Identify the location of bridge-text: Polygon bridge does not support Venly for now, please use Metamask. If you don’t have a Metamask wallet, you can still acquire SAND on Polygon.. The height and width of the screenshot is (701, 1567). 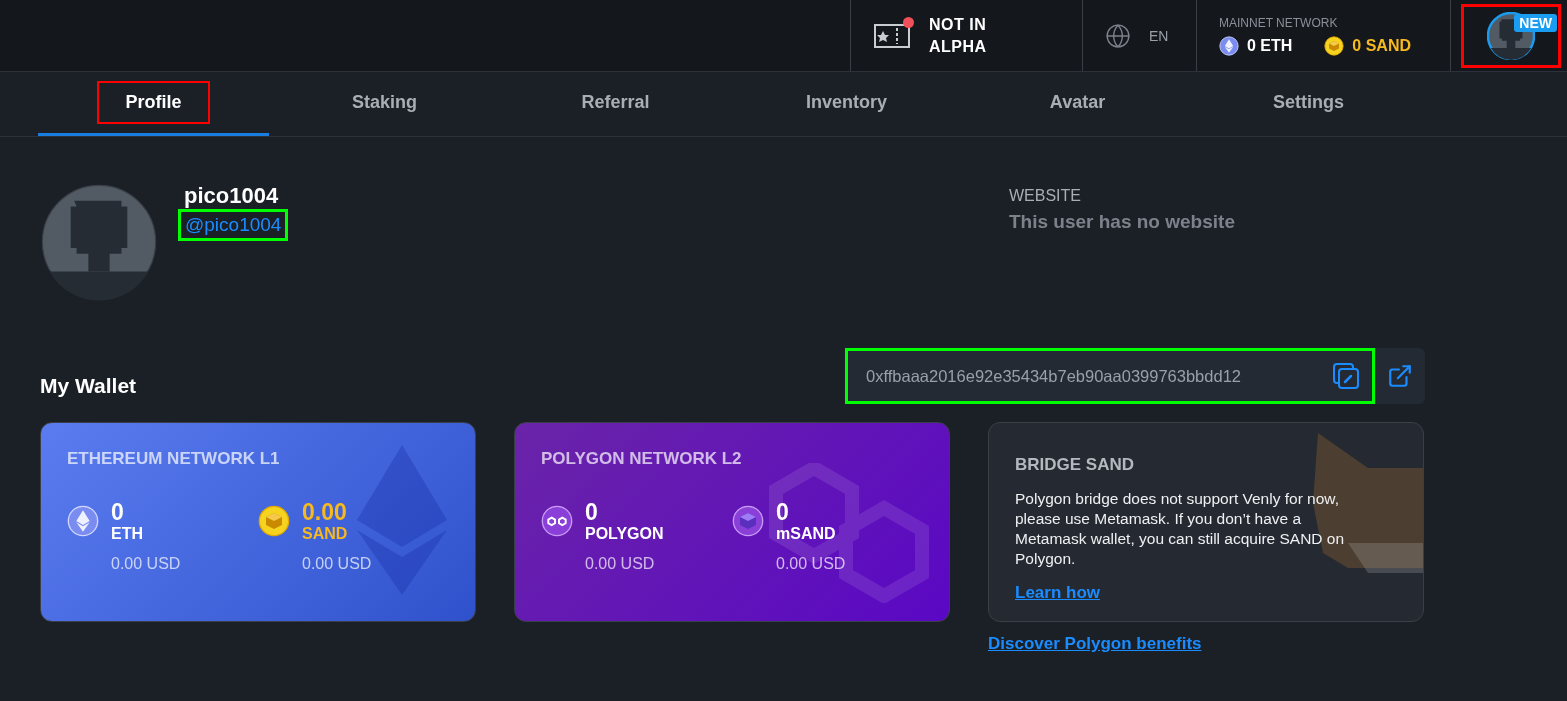
(1180, 529).